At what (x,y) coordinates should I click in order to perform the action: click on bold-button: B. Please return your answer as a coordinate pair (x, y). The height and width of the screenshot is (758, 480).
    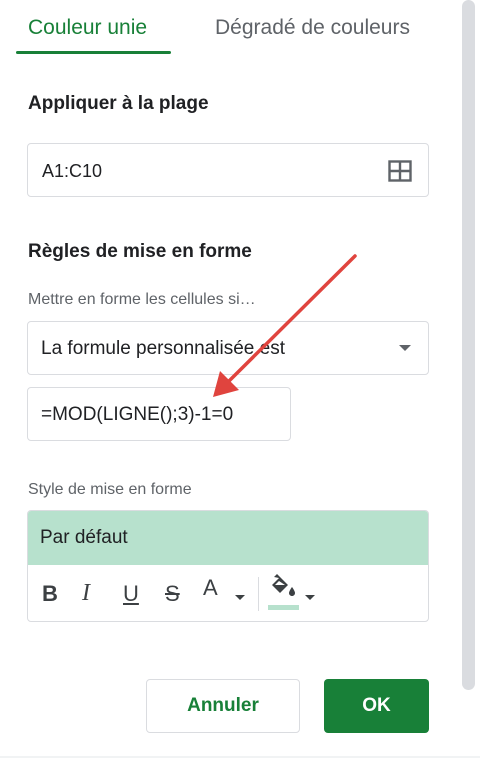
    Looking at the image, I should click on (50, 594).